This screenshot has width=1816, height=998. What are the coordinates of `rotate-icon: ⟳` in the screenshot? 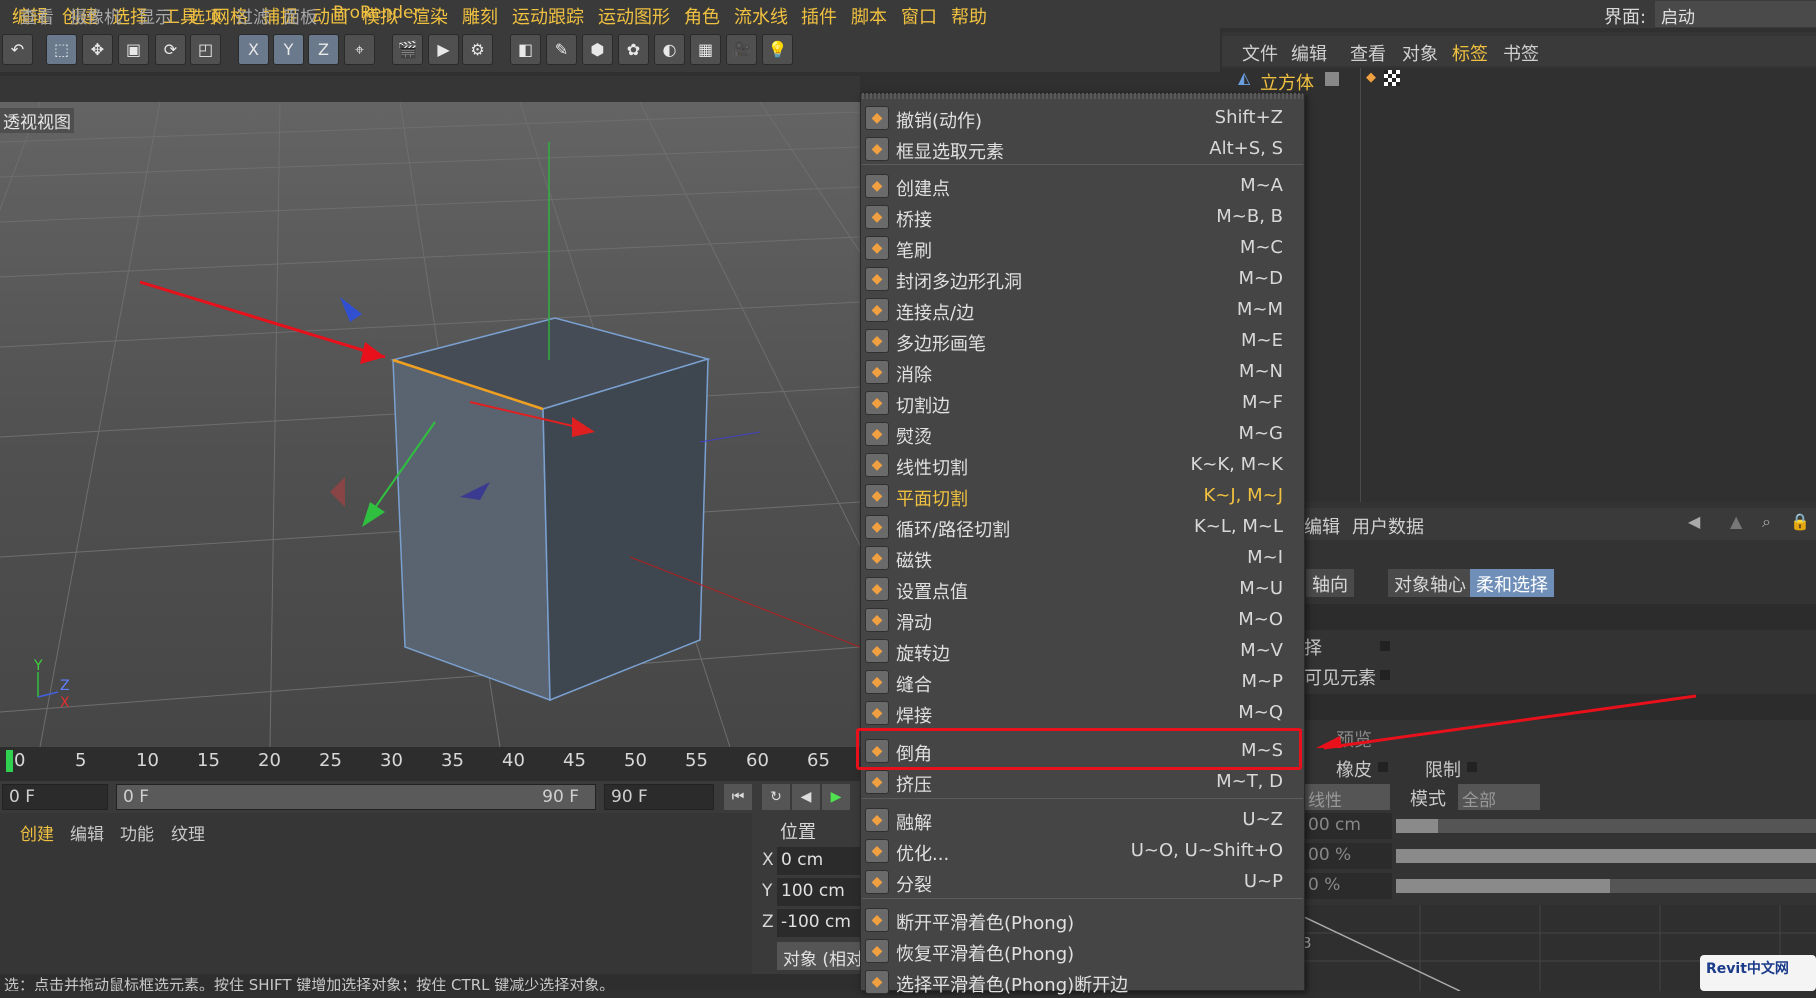 It's located at (170, 49).